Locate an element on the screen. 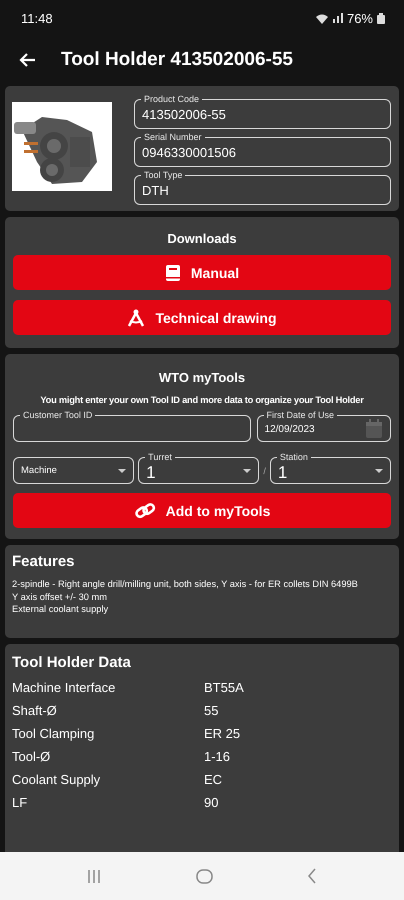 The image size is (404, 900). signal-icon is located at coordinates (338, 18).